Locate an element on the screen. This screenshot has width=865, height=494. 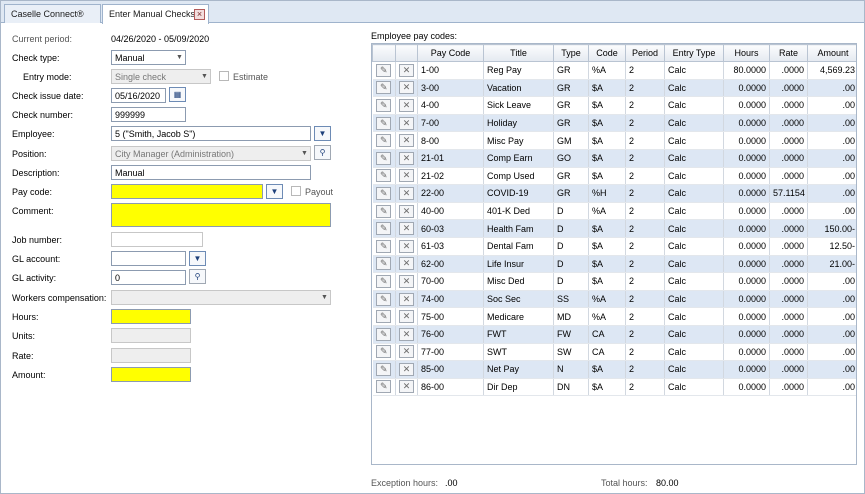
calendar-icon: ▦ is located at coordinates (177, 94).